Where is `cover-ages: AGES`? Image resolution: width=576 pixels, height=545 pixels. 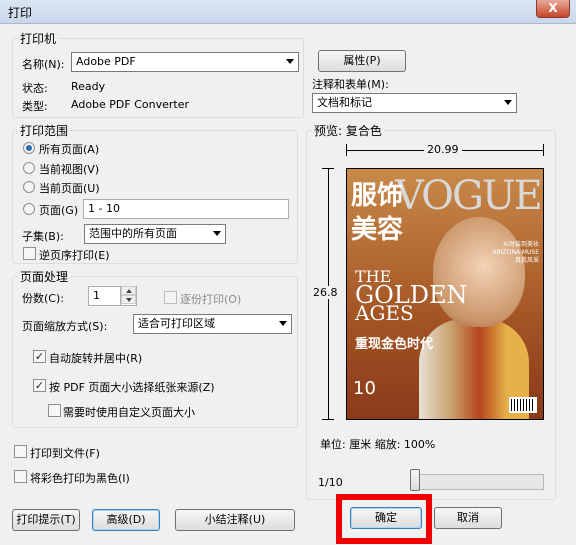 cover-ages: AGES is located at coordinates (384, 313).